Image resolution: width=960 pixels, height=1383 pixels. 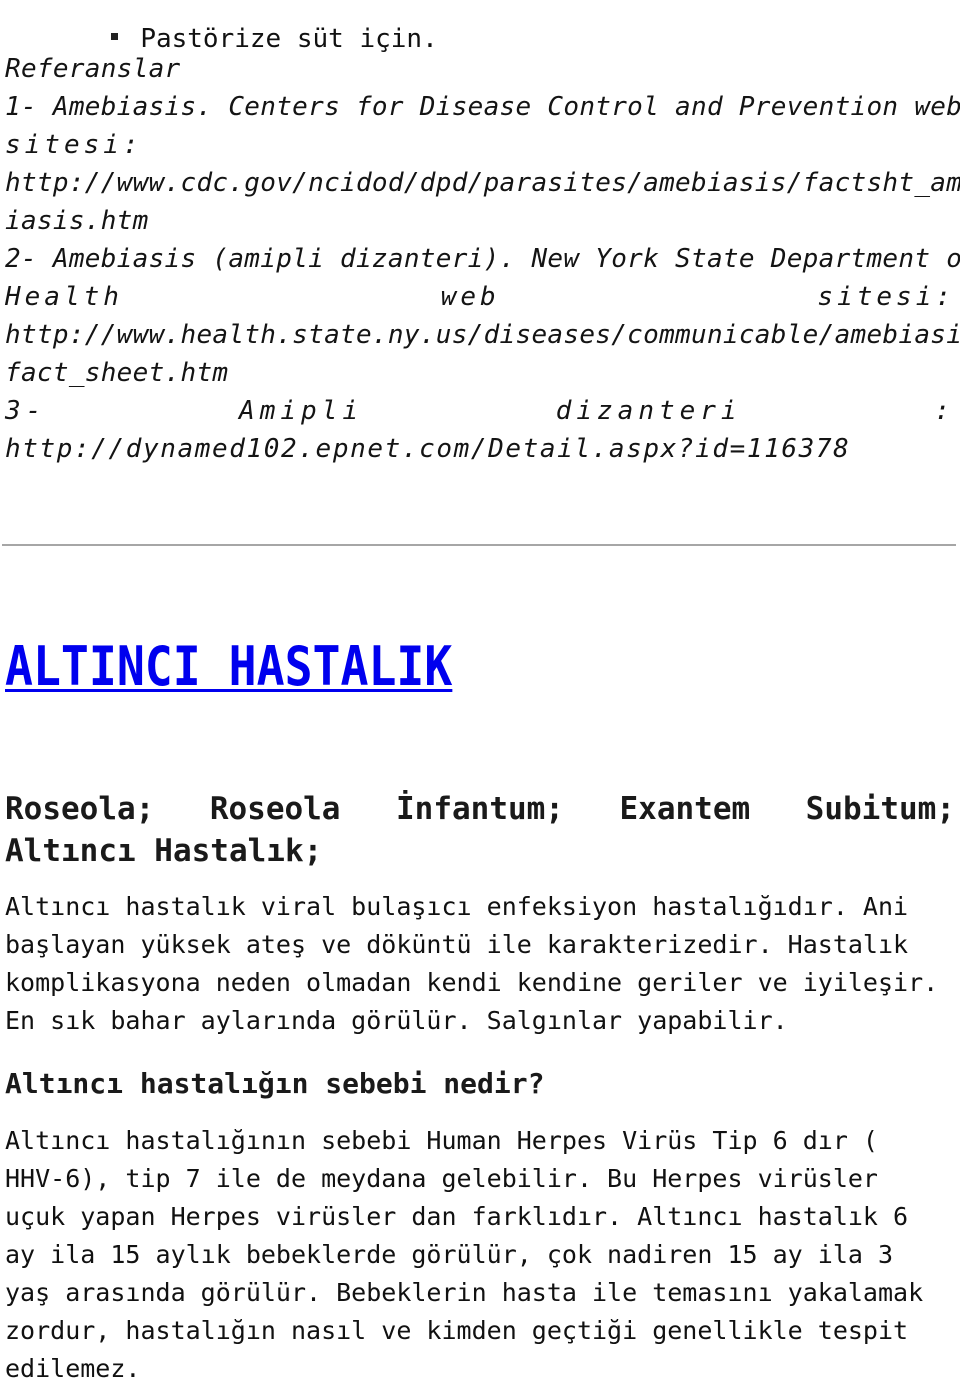 What do you see at coordinates (64, 297) in the screenshot?
I see `reference-2-word: Health` at bounding box center [64, 297].